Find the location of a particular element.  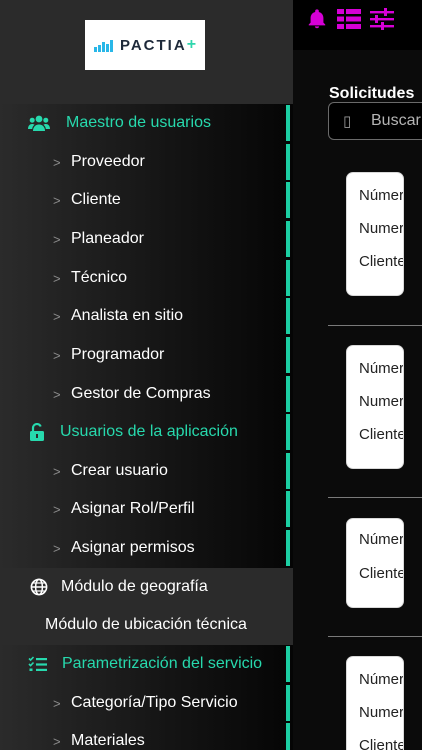

menu-item-crear-usuario: > Crear usuario is located at coordinates (146, 471).